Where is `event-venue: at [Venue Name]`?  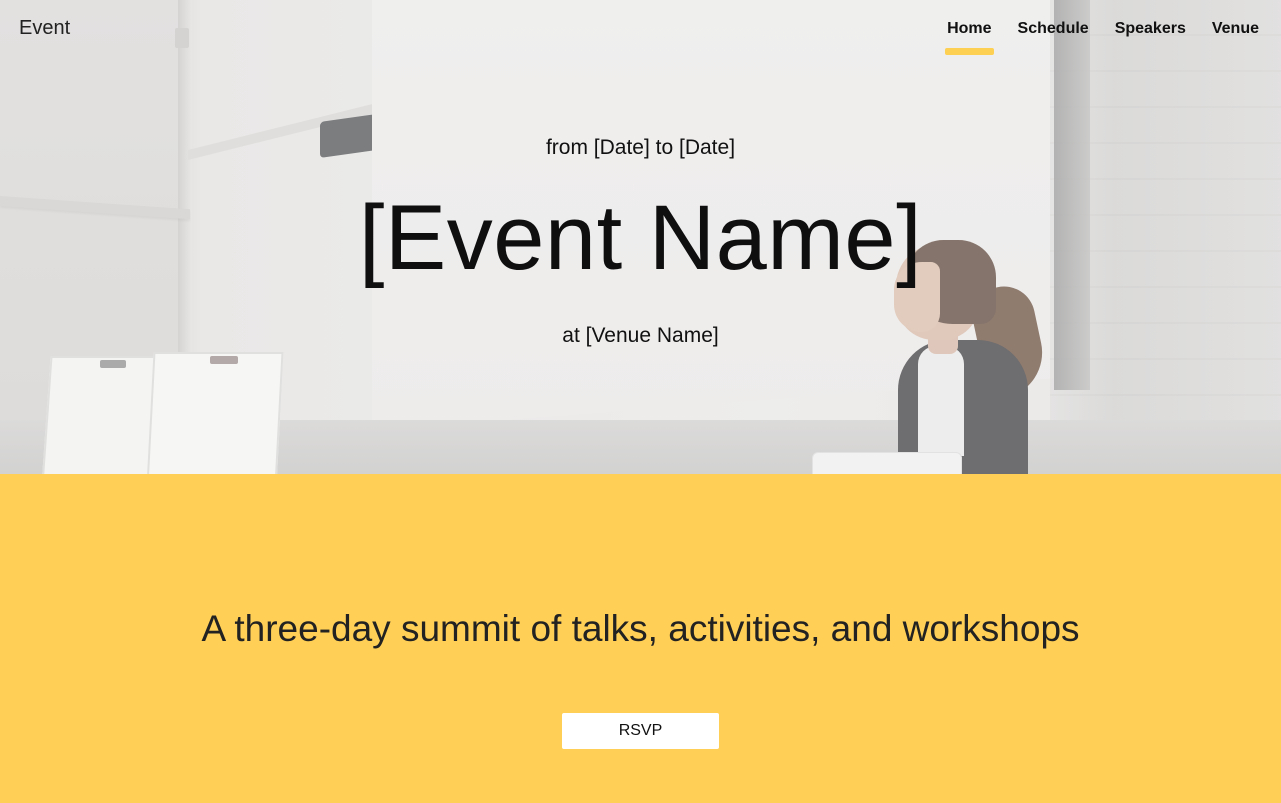 event-venue: at [Venue Name] is located at coordinates (640, 335).